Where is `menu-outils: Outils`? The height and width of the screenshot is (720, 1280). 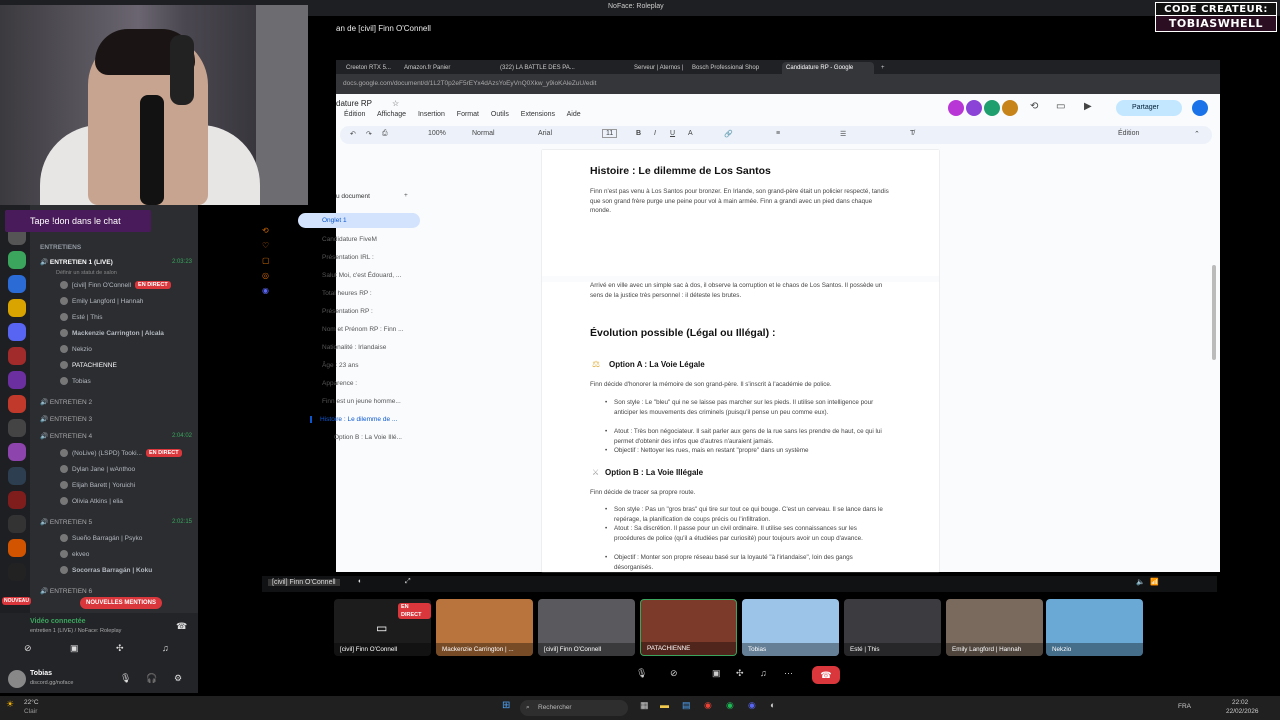 menu-outils: Outils is located at coordinates (500, 114).